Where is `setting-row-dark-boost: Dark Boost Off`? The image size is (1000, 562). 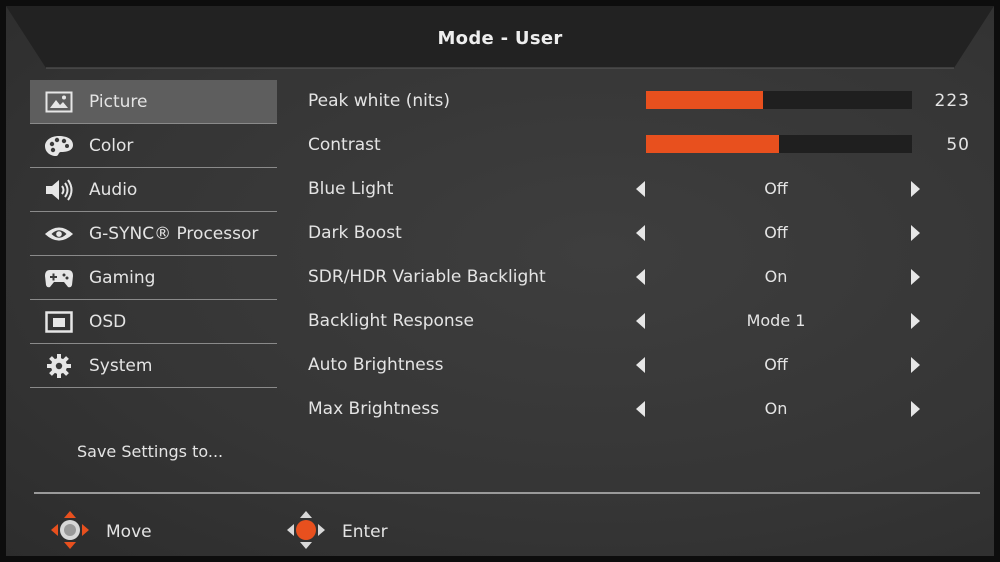
setting-row-dark-boost: Dark Boost Off is located at coordinates (641, 234).